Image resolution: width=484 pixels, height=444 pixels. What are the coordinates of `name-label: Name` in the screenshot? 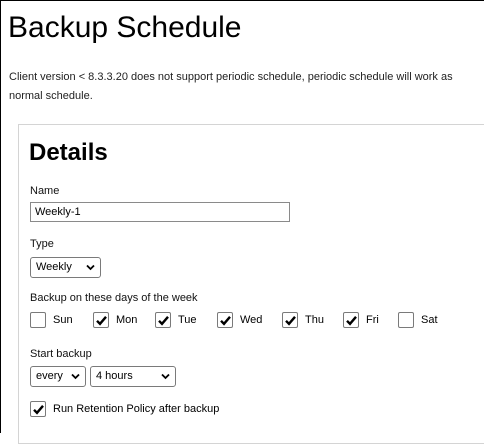 It's located at (45, 191).